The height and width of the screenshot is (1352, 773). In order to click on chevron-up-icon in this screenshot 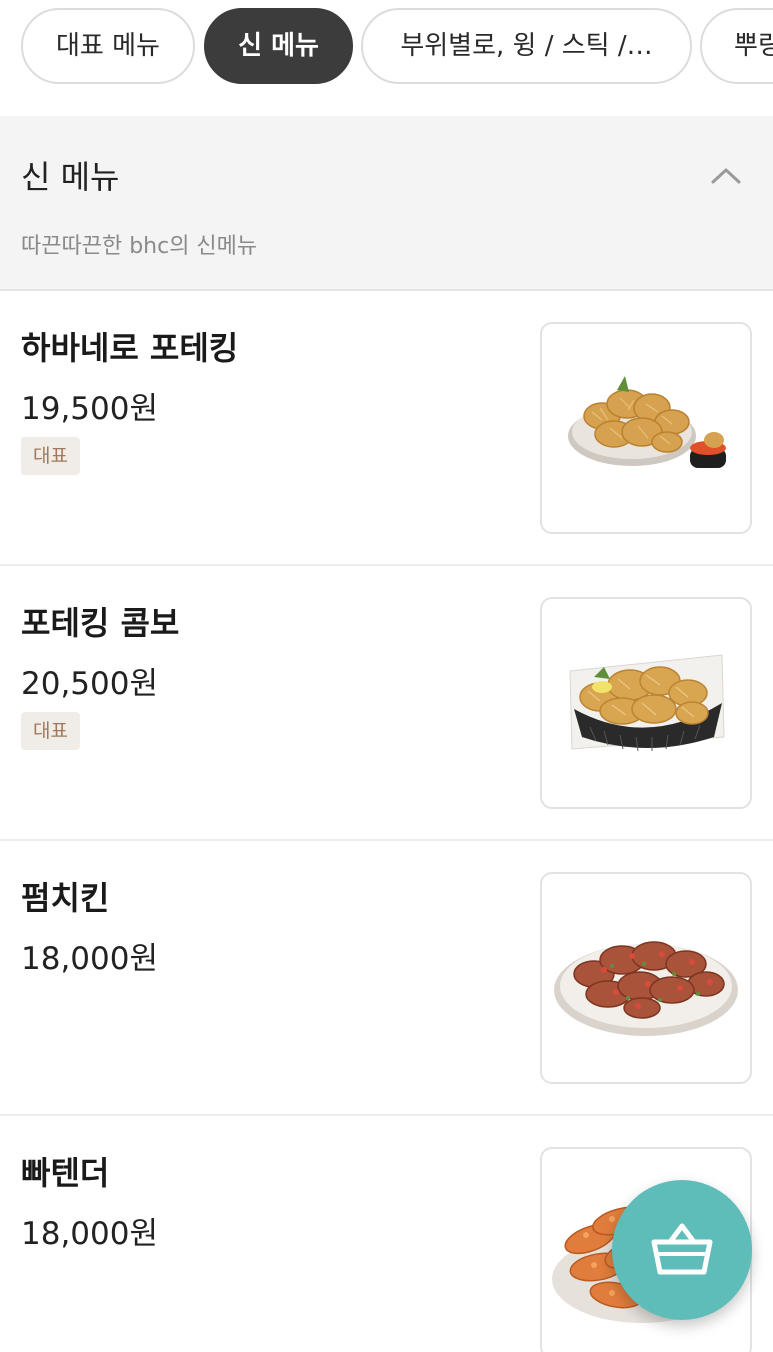, I will do `click(726, 175)`.